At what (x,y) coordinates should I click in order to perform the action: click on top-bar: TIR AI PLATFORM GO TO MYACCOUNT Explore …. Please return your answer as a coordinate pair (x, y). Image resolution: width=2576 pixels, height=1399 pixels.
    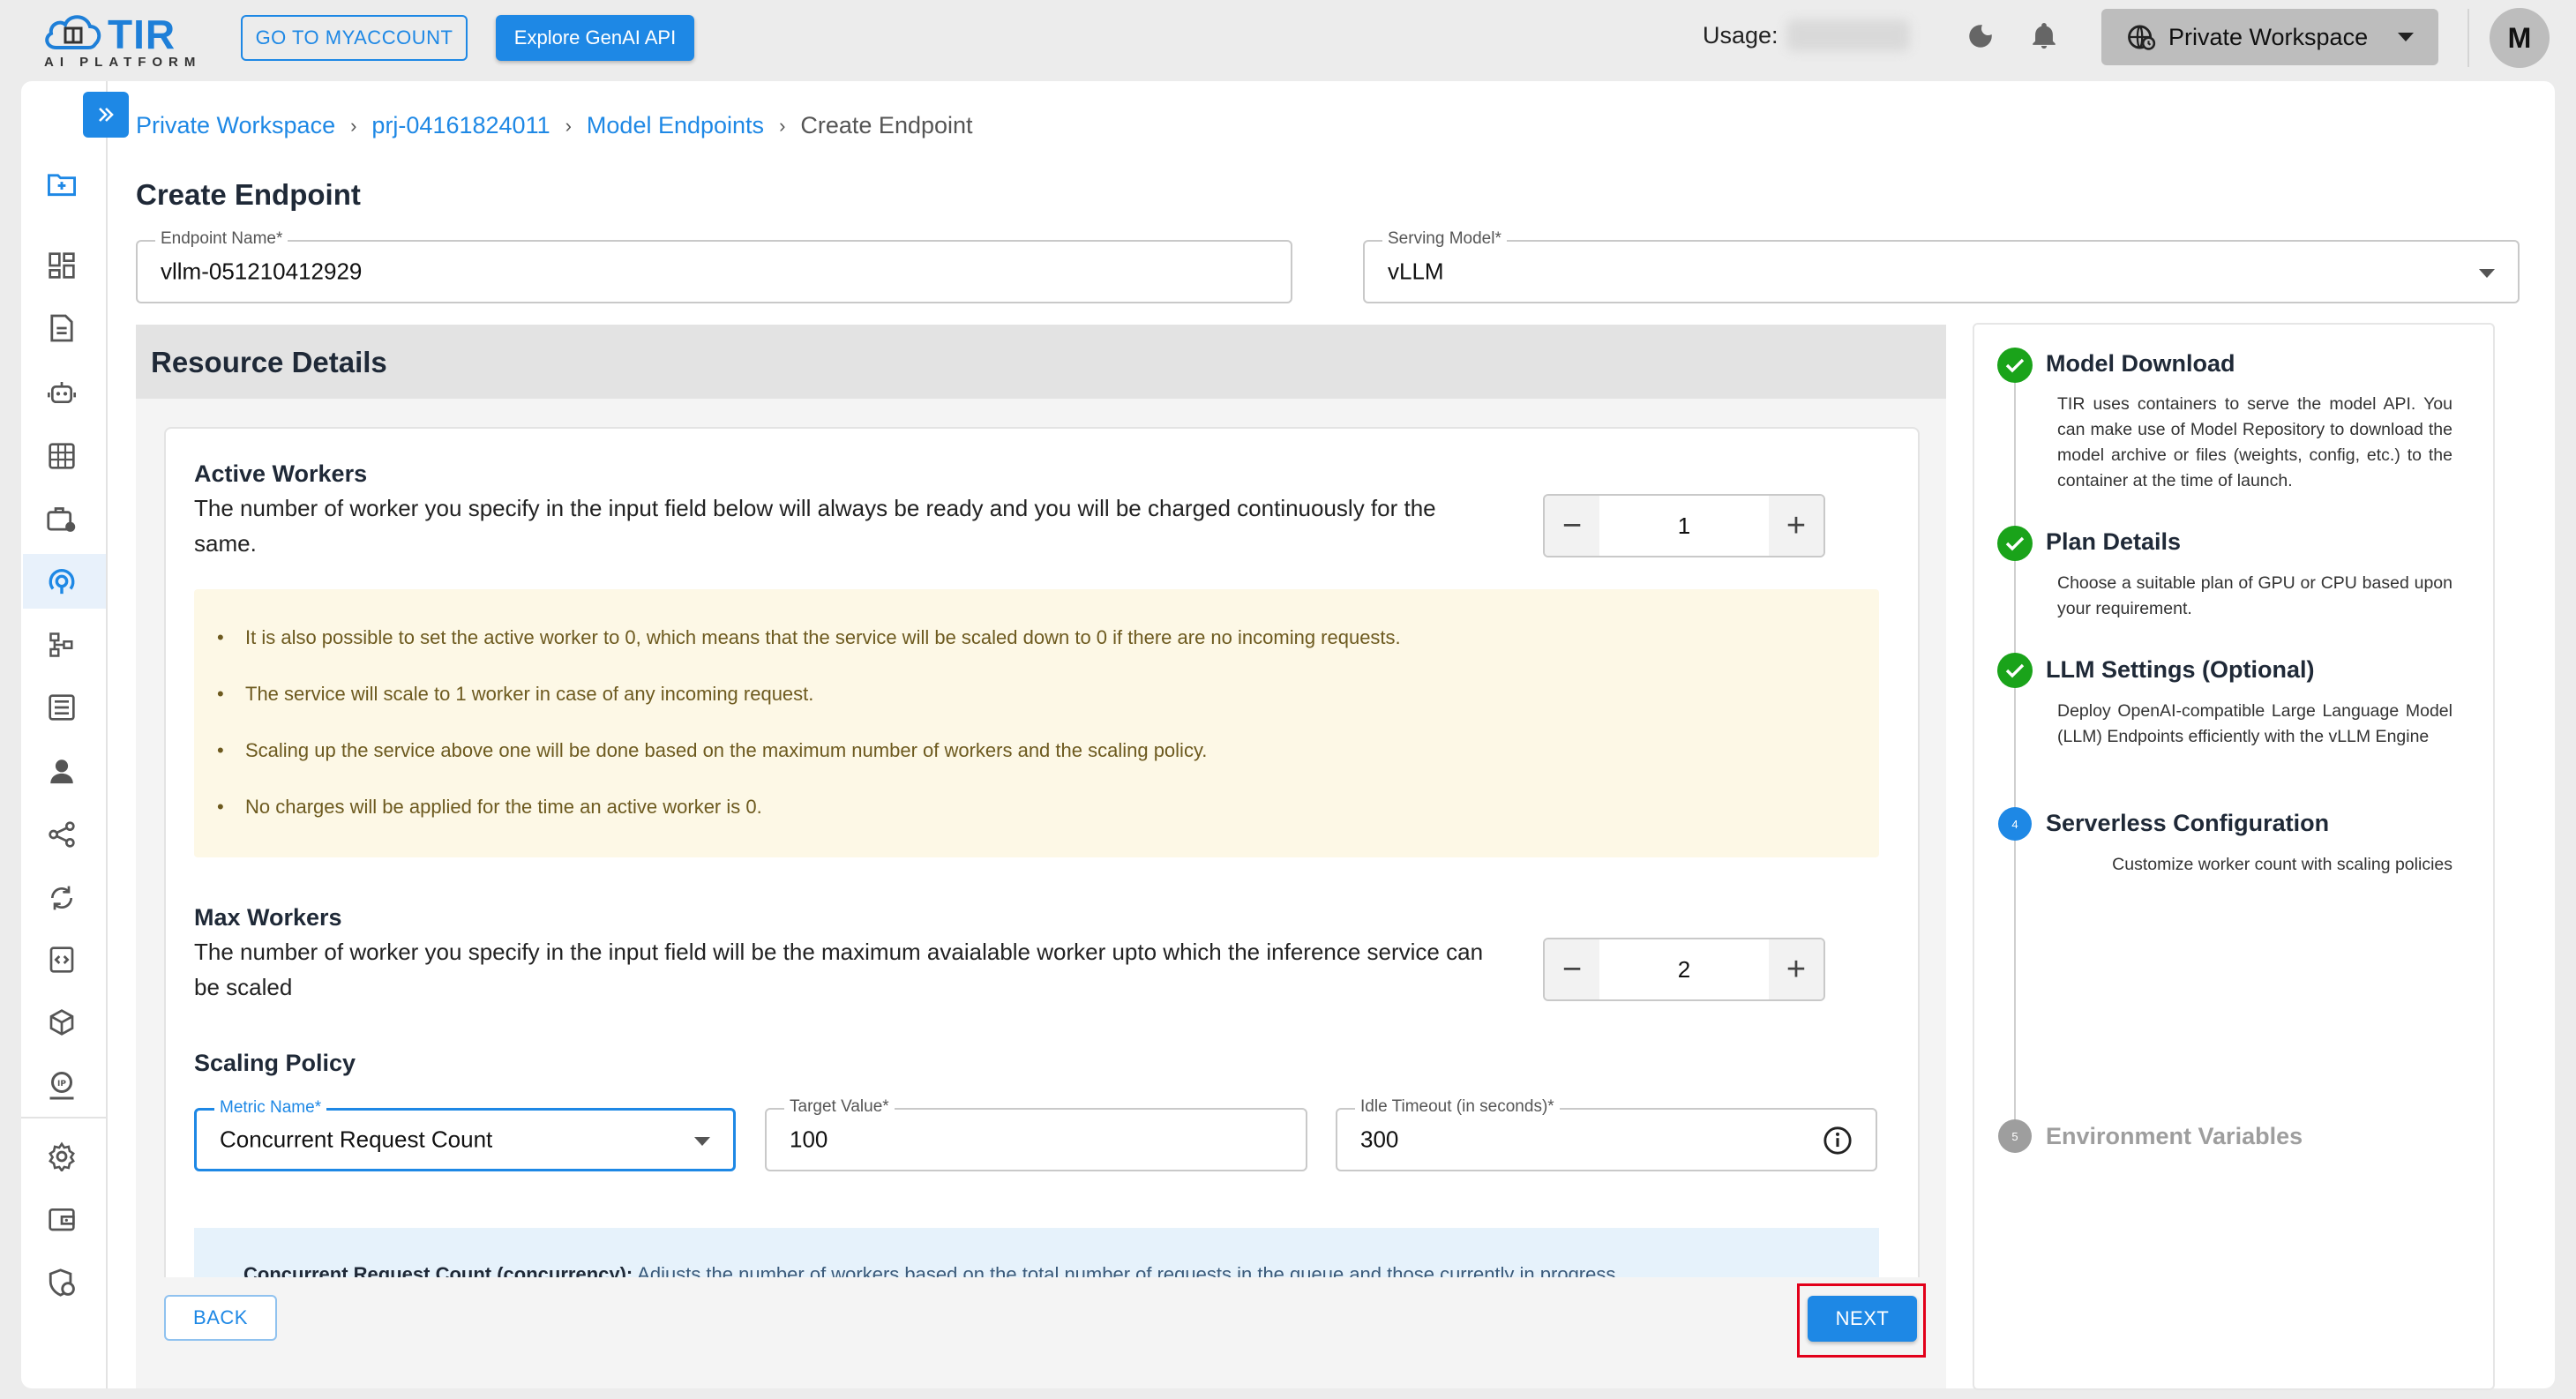
    Looking at the image, I should click on (1288, 39).